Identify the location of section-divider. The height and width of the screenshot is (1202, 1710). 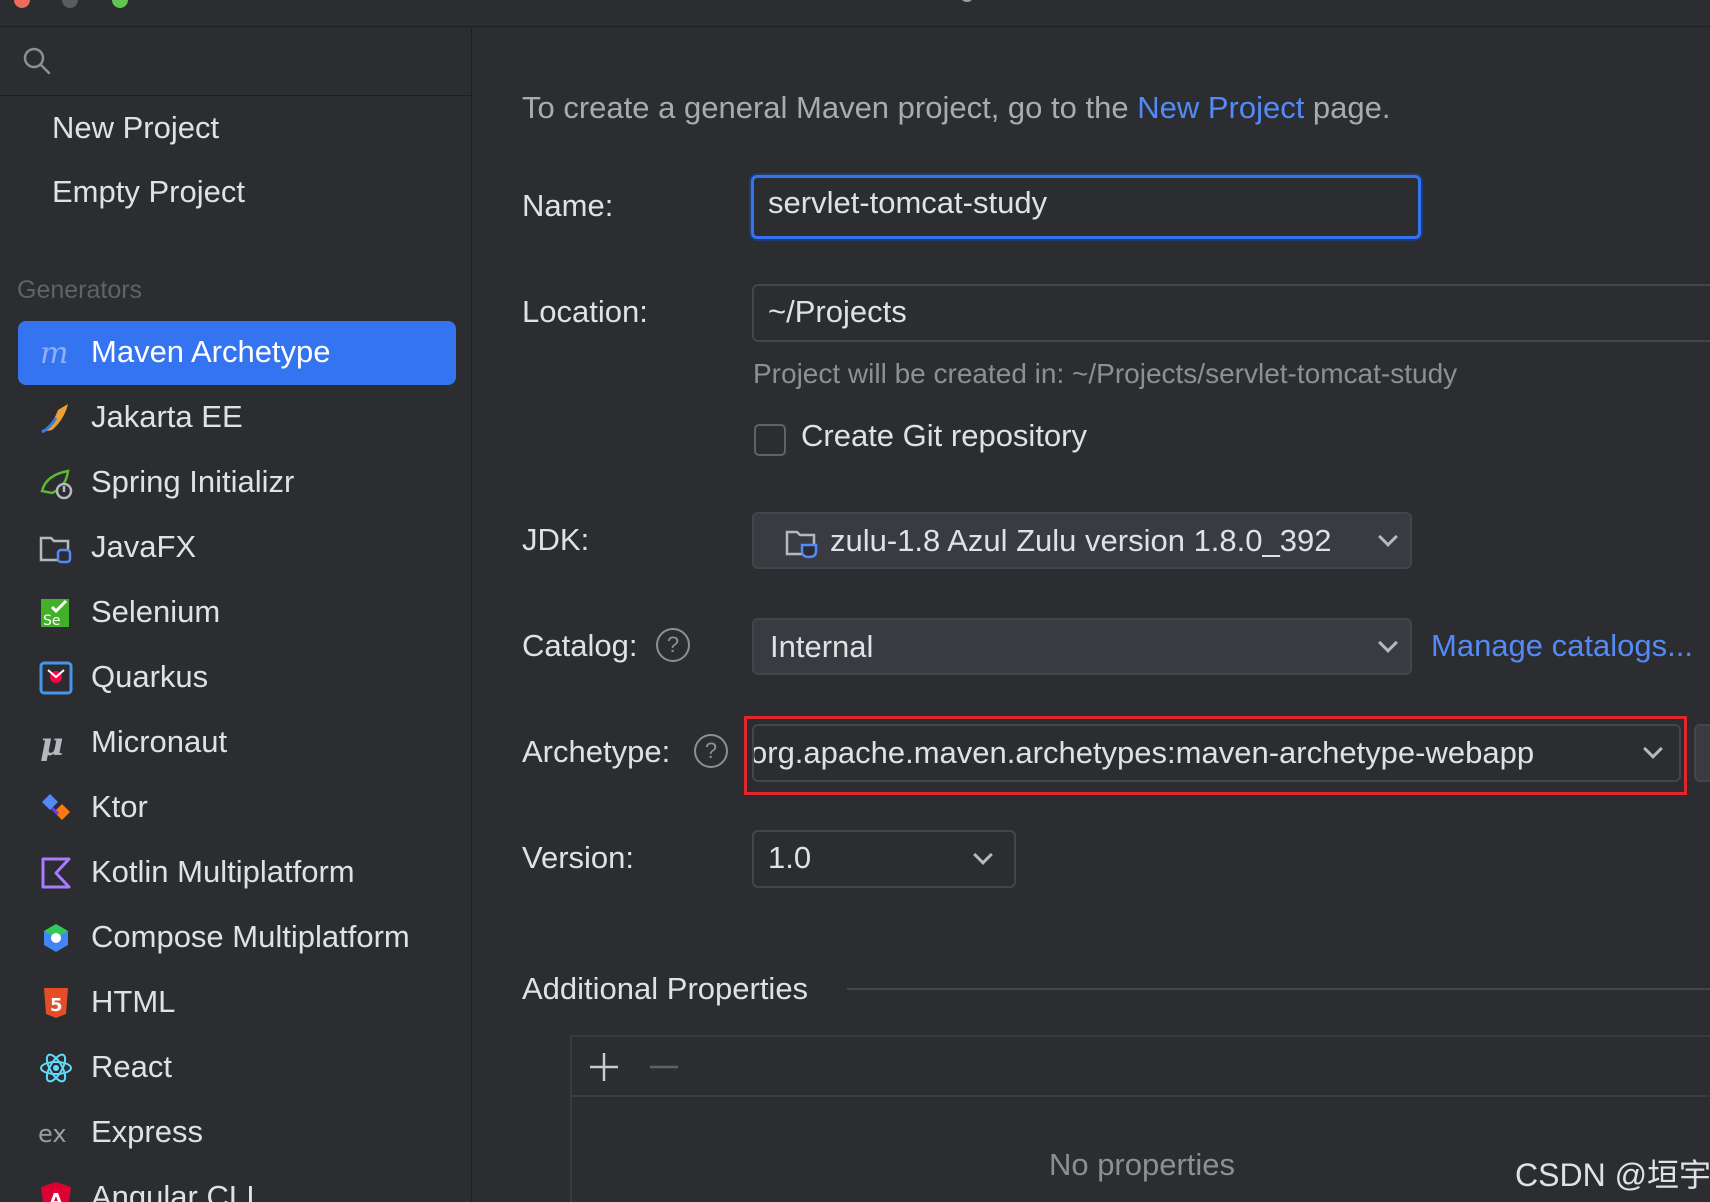
(1278, 989).